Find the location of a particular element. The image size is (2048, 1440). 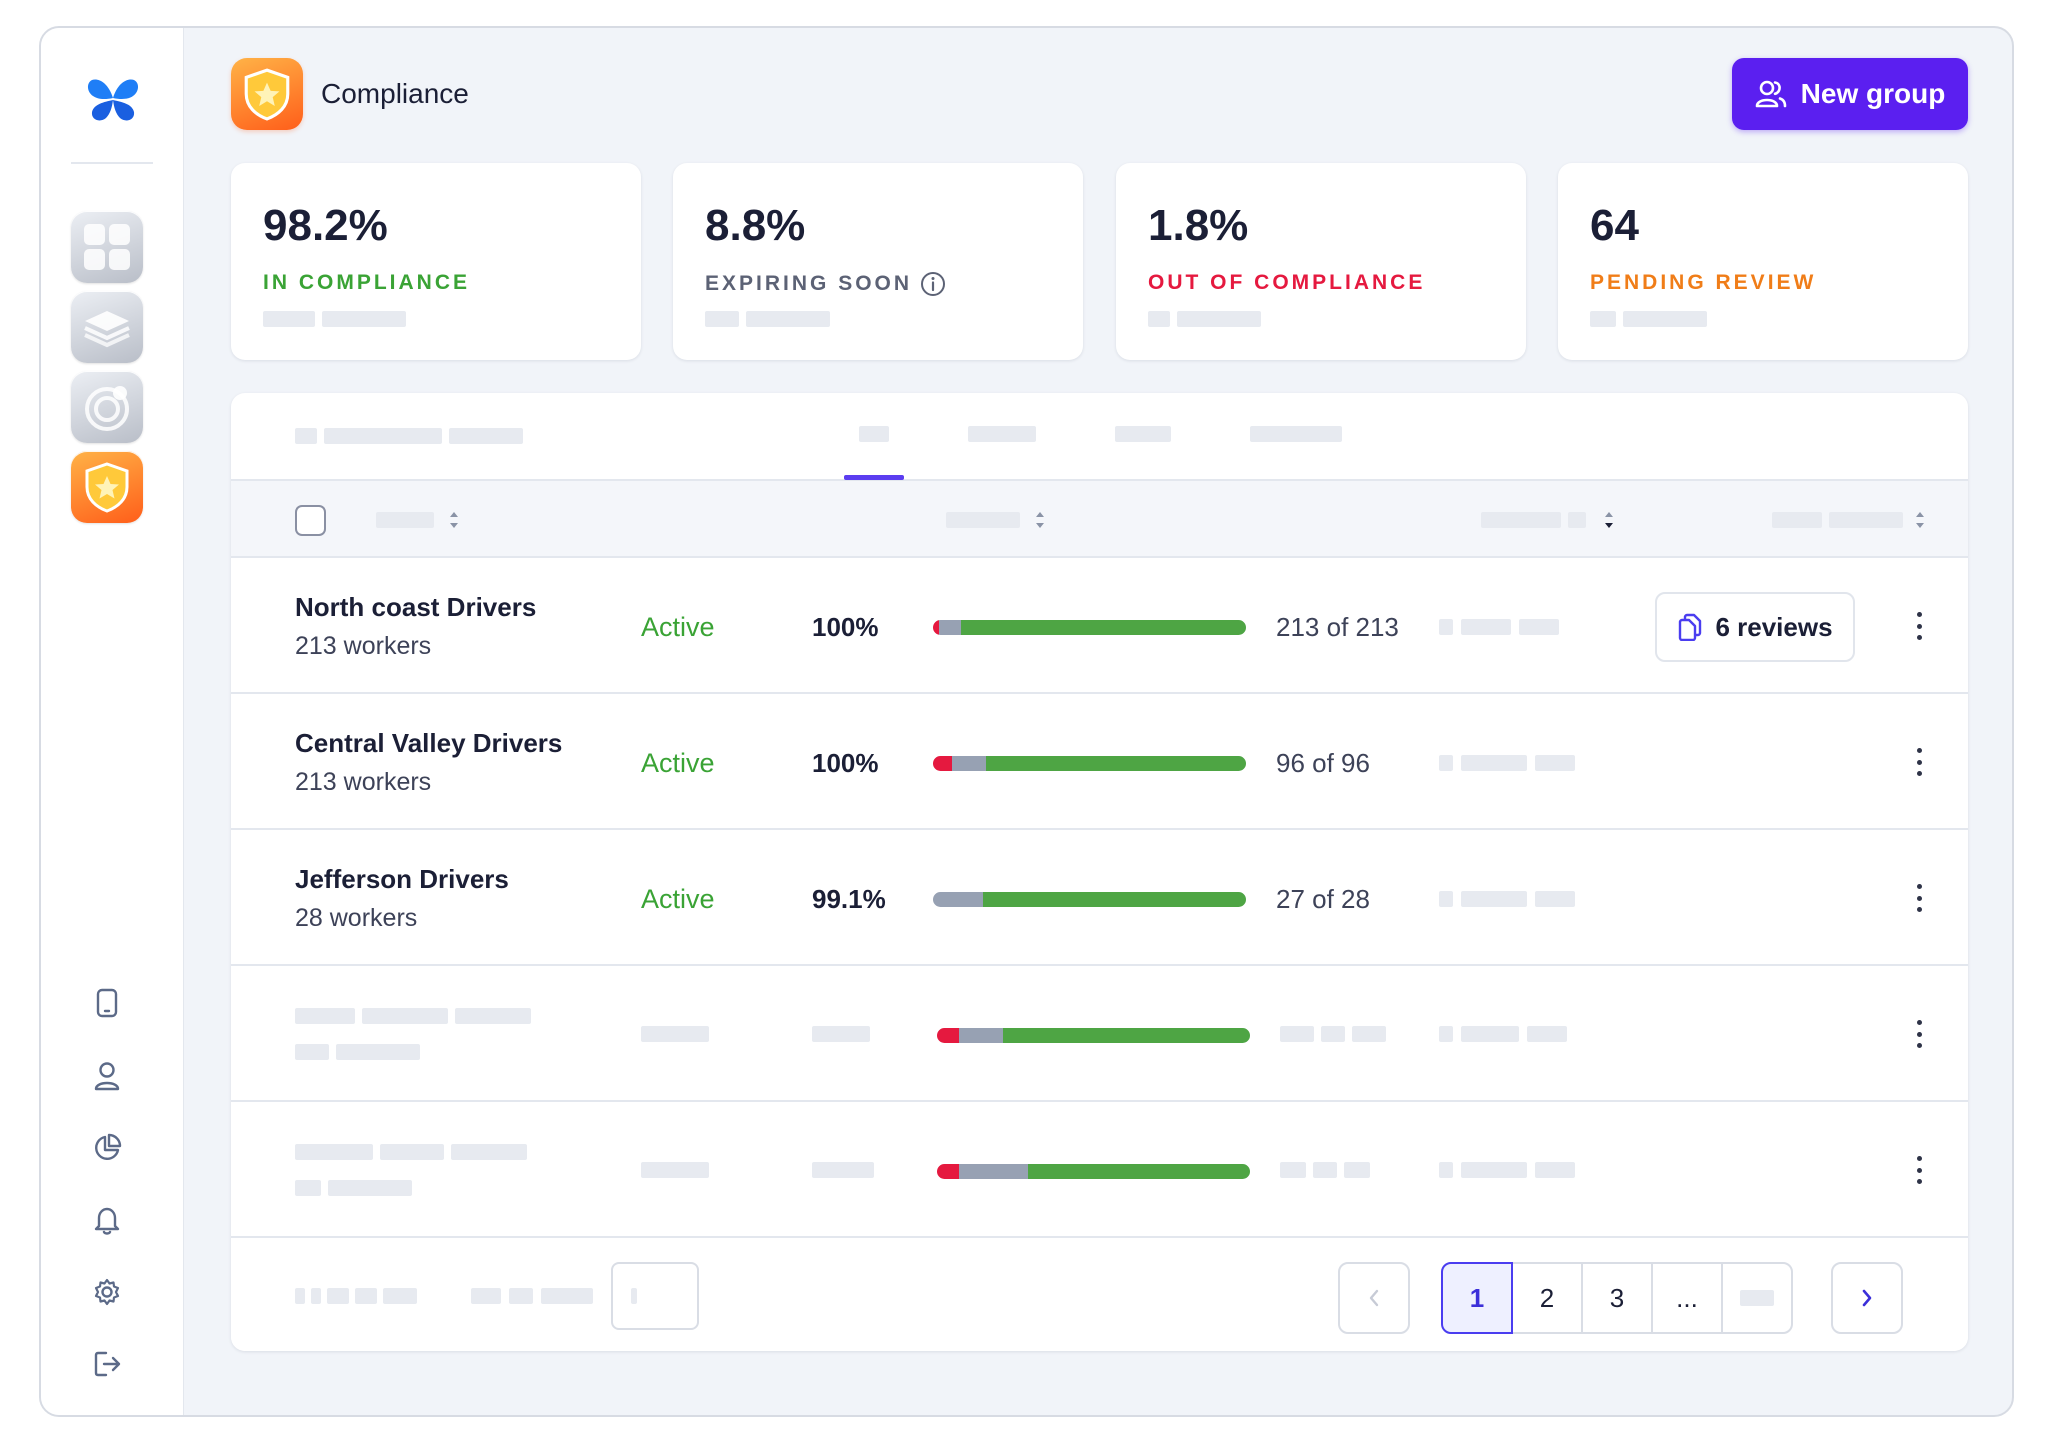

butterfly-logo-icon is located at coordinates (113, 100).